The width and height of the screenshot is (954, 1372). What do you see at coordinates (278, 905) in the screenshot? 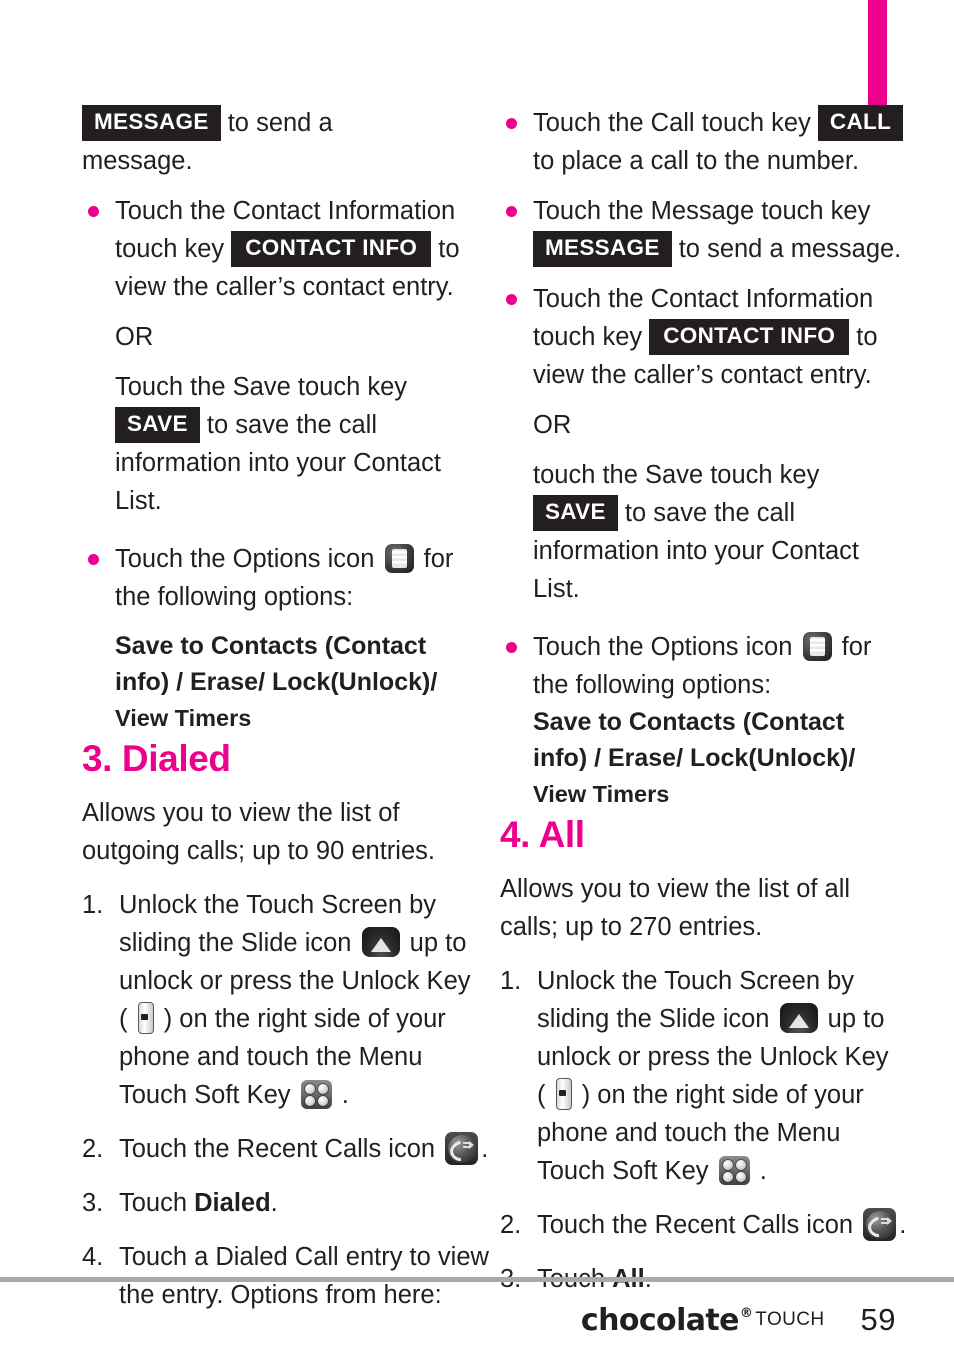
I see `step1-line1: Unlock the Touch Screen by` at bounding box center [278, 905].